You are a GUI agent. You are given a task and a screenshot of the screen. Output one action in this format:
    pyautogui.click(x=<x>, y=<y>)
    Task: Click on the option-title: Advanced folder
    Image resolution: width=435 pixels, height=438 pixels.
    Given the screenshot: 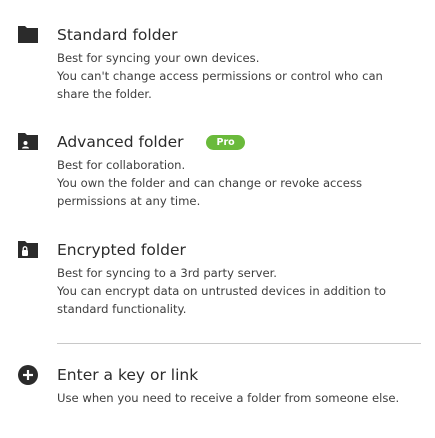 What is the action you would take?
    pyautogui.click(x=120, y=142)
    